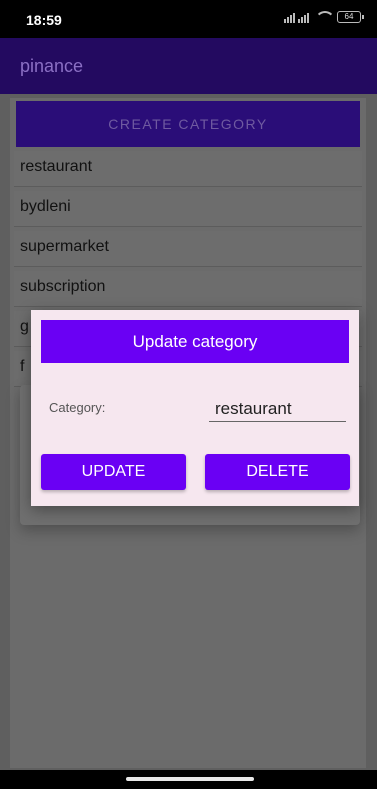 This screenshot has width=377, height=789. I want to click on category-item: subscription, so click(188, 289).